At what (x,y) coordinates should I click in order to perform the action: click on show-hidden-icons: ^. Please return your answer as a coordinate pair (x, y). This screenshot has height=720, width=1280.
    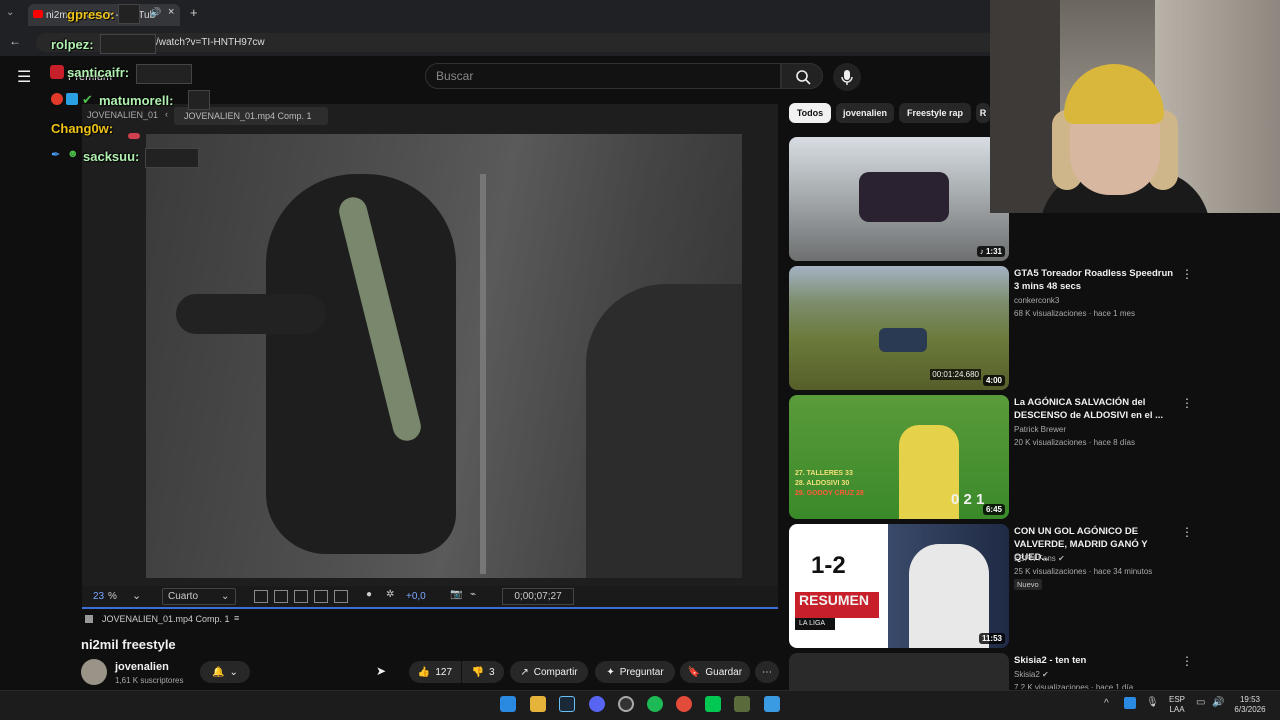
    Looking at the image, I should click on (1106, 703).